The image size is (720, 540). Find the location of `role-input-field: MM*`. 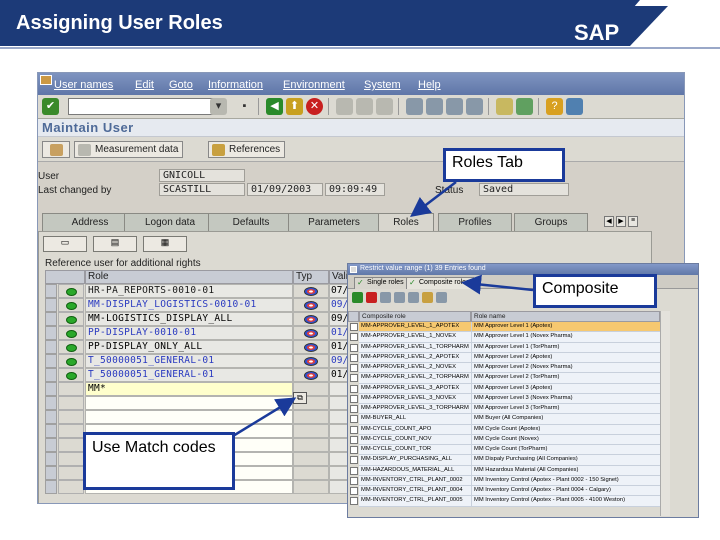

role-input-field: MM* is located at coordinates (189, 389).